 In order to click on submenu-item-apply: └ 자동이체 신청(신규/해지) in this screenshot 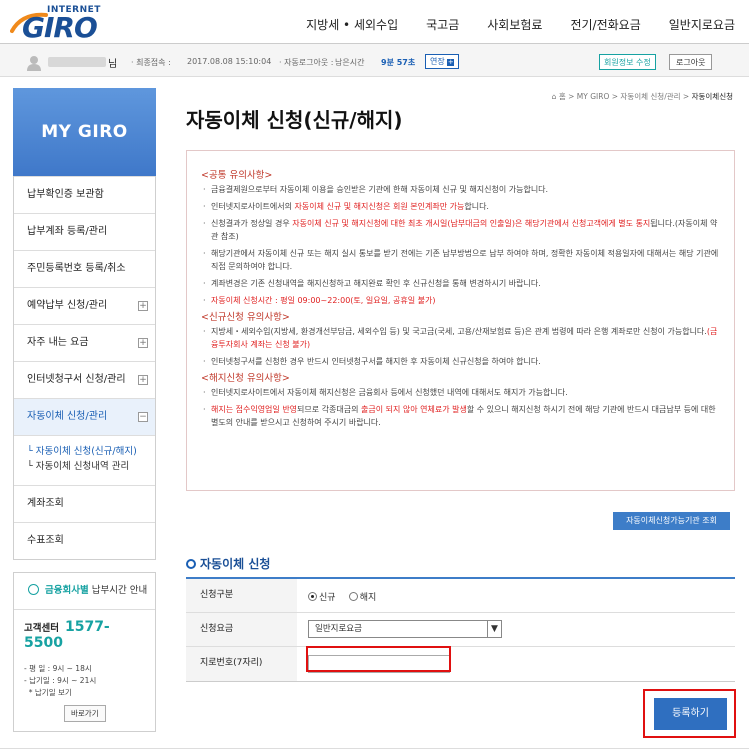, I will do `click(91, 451)`.